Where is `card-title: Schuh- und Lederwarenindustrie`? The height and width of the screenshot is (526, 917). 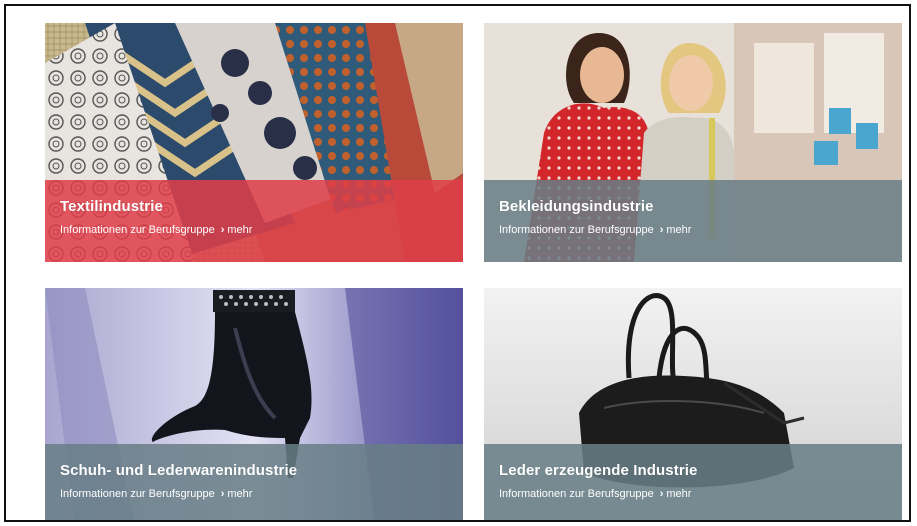
card-title: Schuh- und Lederwarenindustrie is located at coordinates (179, 470).